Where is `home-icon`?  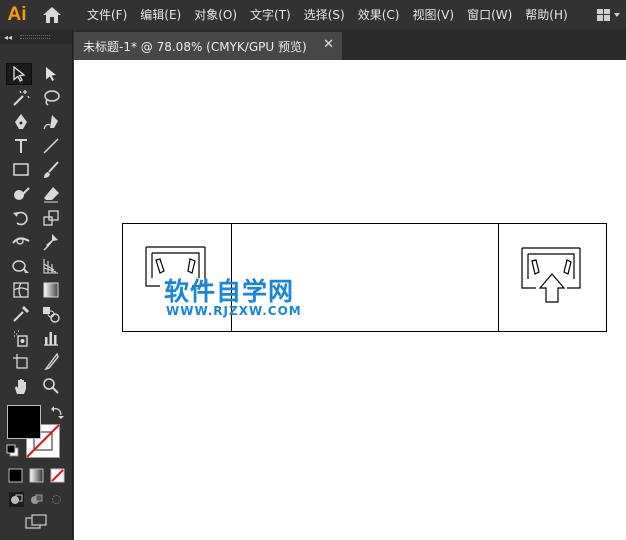
home-icon is located at coordinates (52, 15).